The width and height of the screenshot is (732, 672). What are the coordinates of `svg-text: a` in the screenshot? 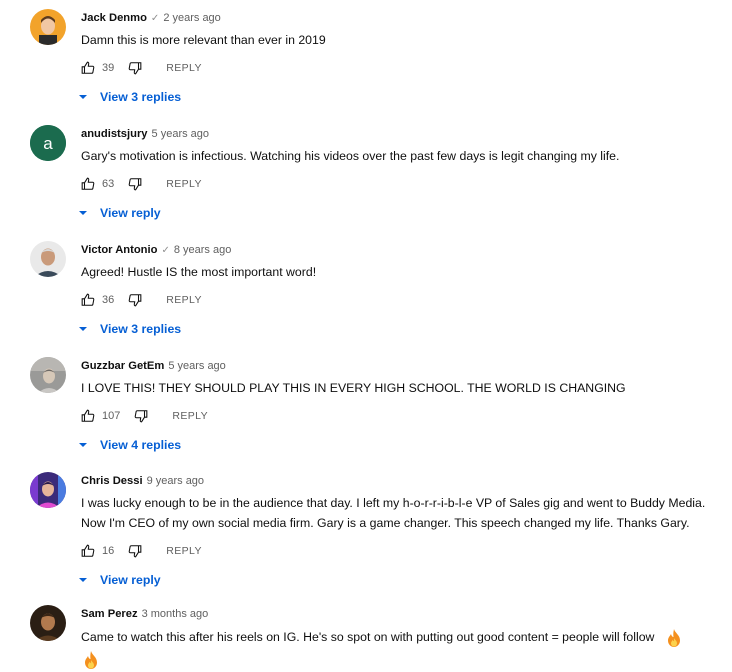 It's located at (48, 143).